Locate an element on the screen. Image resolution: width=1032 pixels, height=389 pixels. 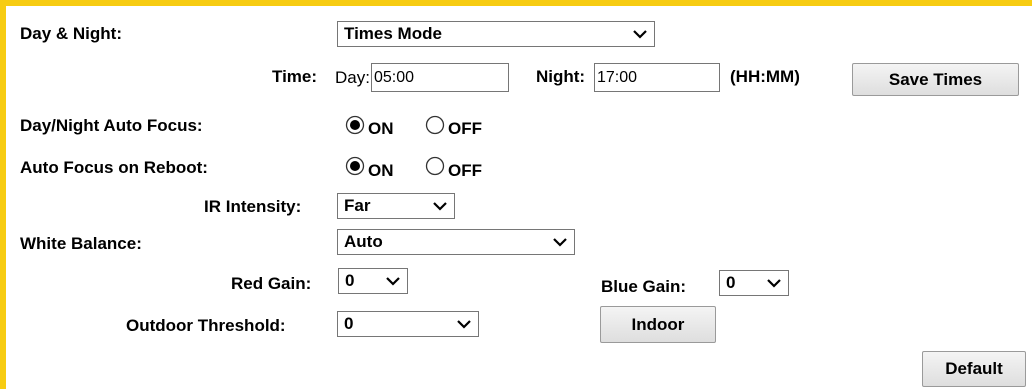
time-label: Time: is located at coordinates (295, 76).